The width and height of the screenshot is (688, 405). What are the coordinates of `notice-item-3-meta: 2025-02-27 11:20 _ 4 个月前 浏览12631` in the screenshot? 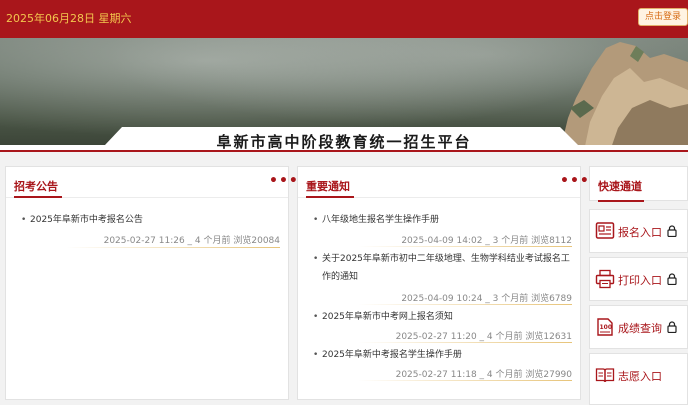 It's located at (483, 337).